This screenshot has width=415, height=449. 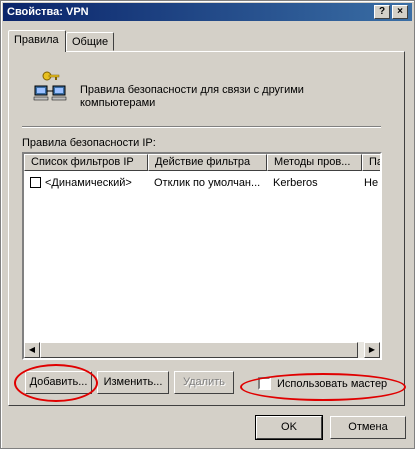 I want to click on column-header-filter-list: Список фильтров IP, so click(x=86, y=162).